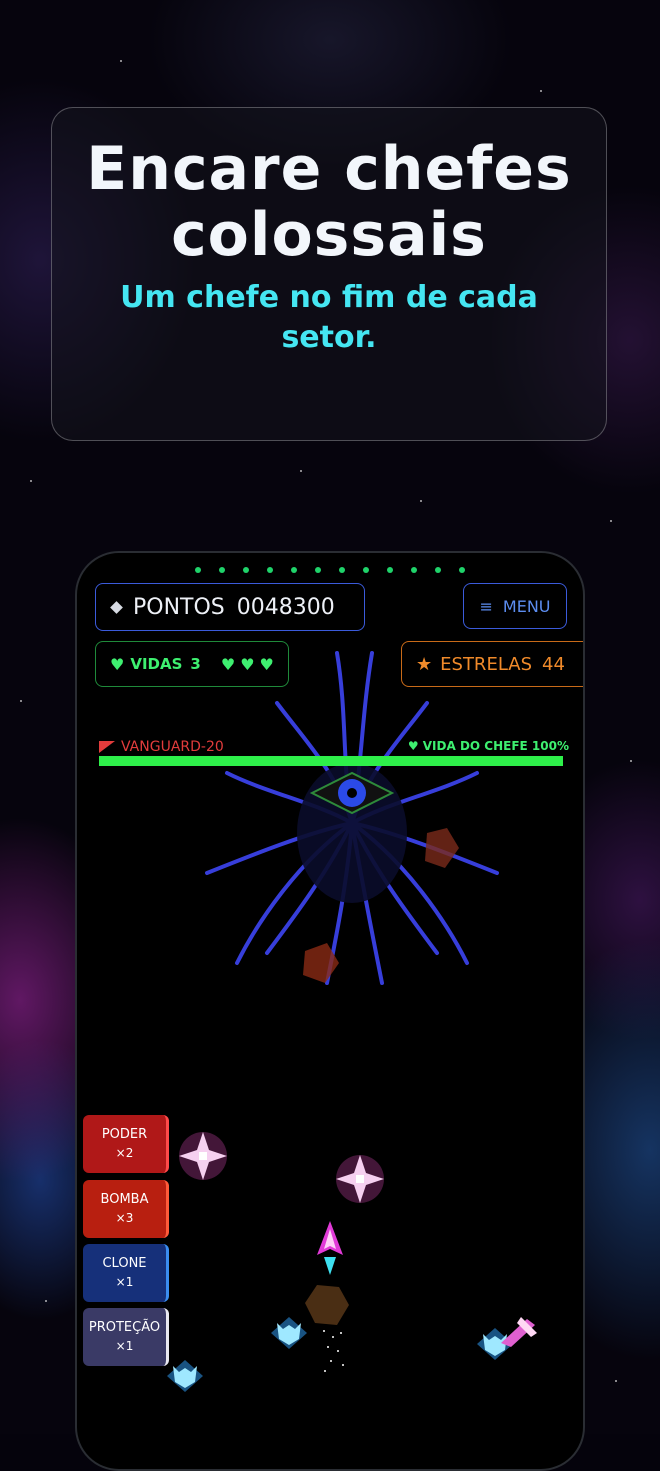  I want to click on powerup-poder-button: PODER ×2, so click(126, 1144).